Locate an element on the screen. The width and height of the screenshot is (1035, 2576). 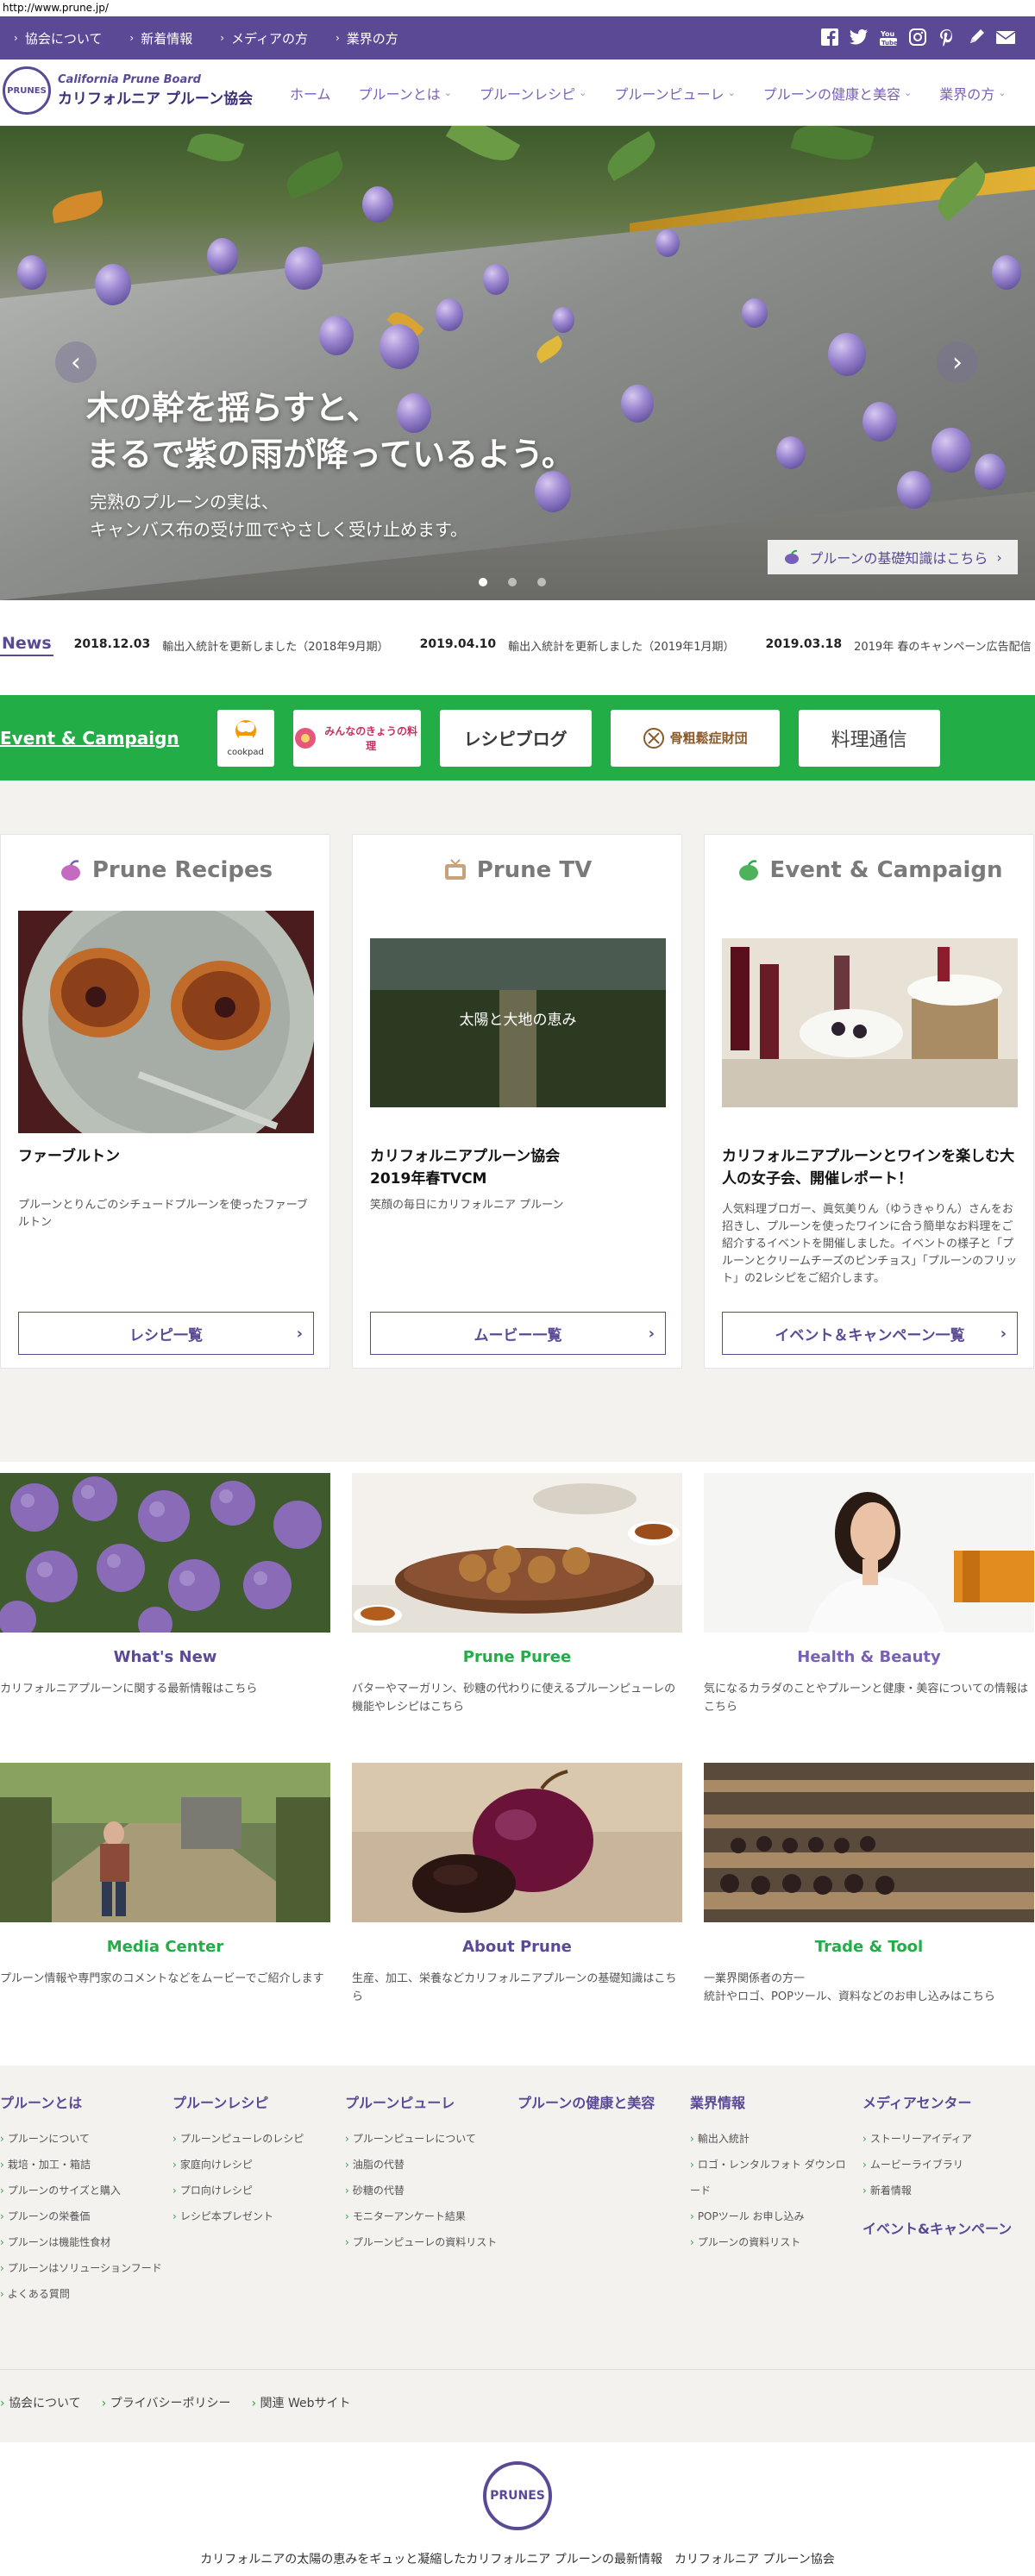
footer-link-label: プロ向けレシピ is located at coordinates (216, 2190).